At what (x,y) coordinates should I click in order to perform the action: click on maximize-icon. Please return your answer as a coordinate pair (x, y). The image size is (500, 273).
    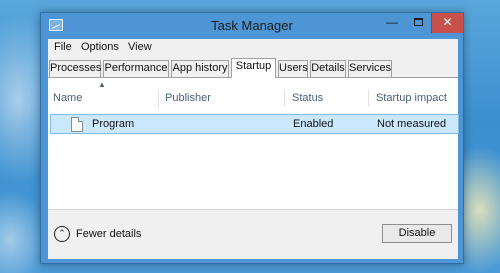
    Looking at the image, I should click on (418, 22).